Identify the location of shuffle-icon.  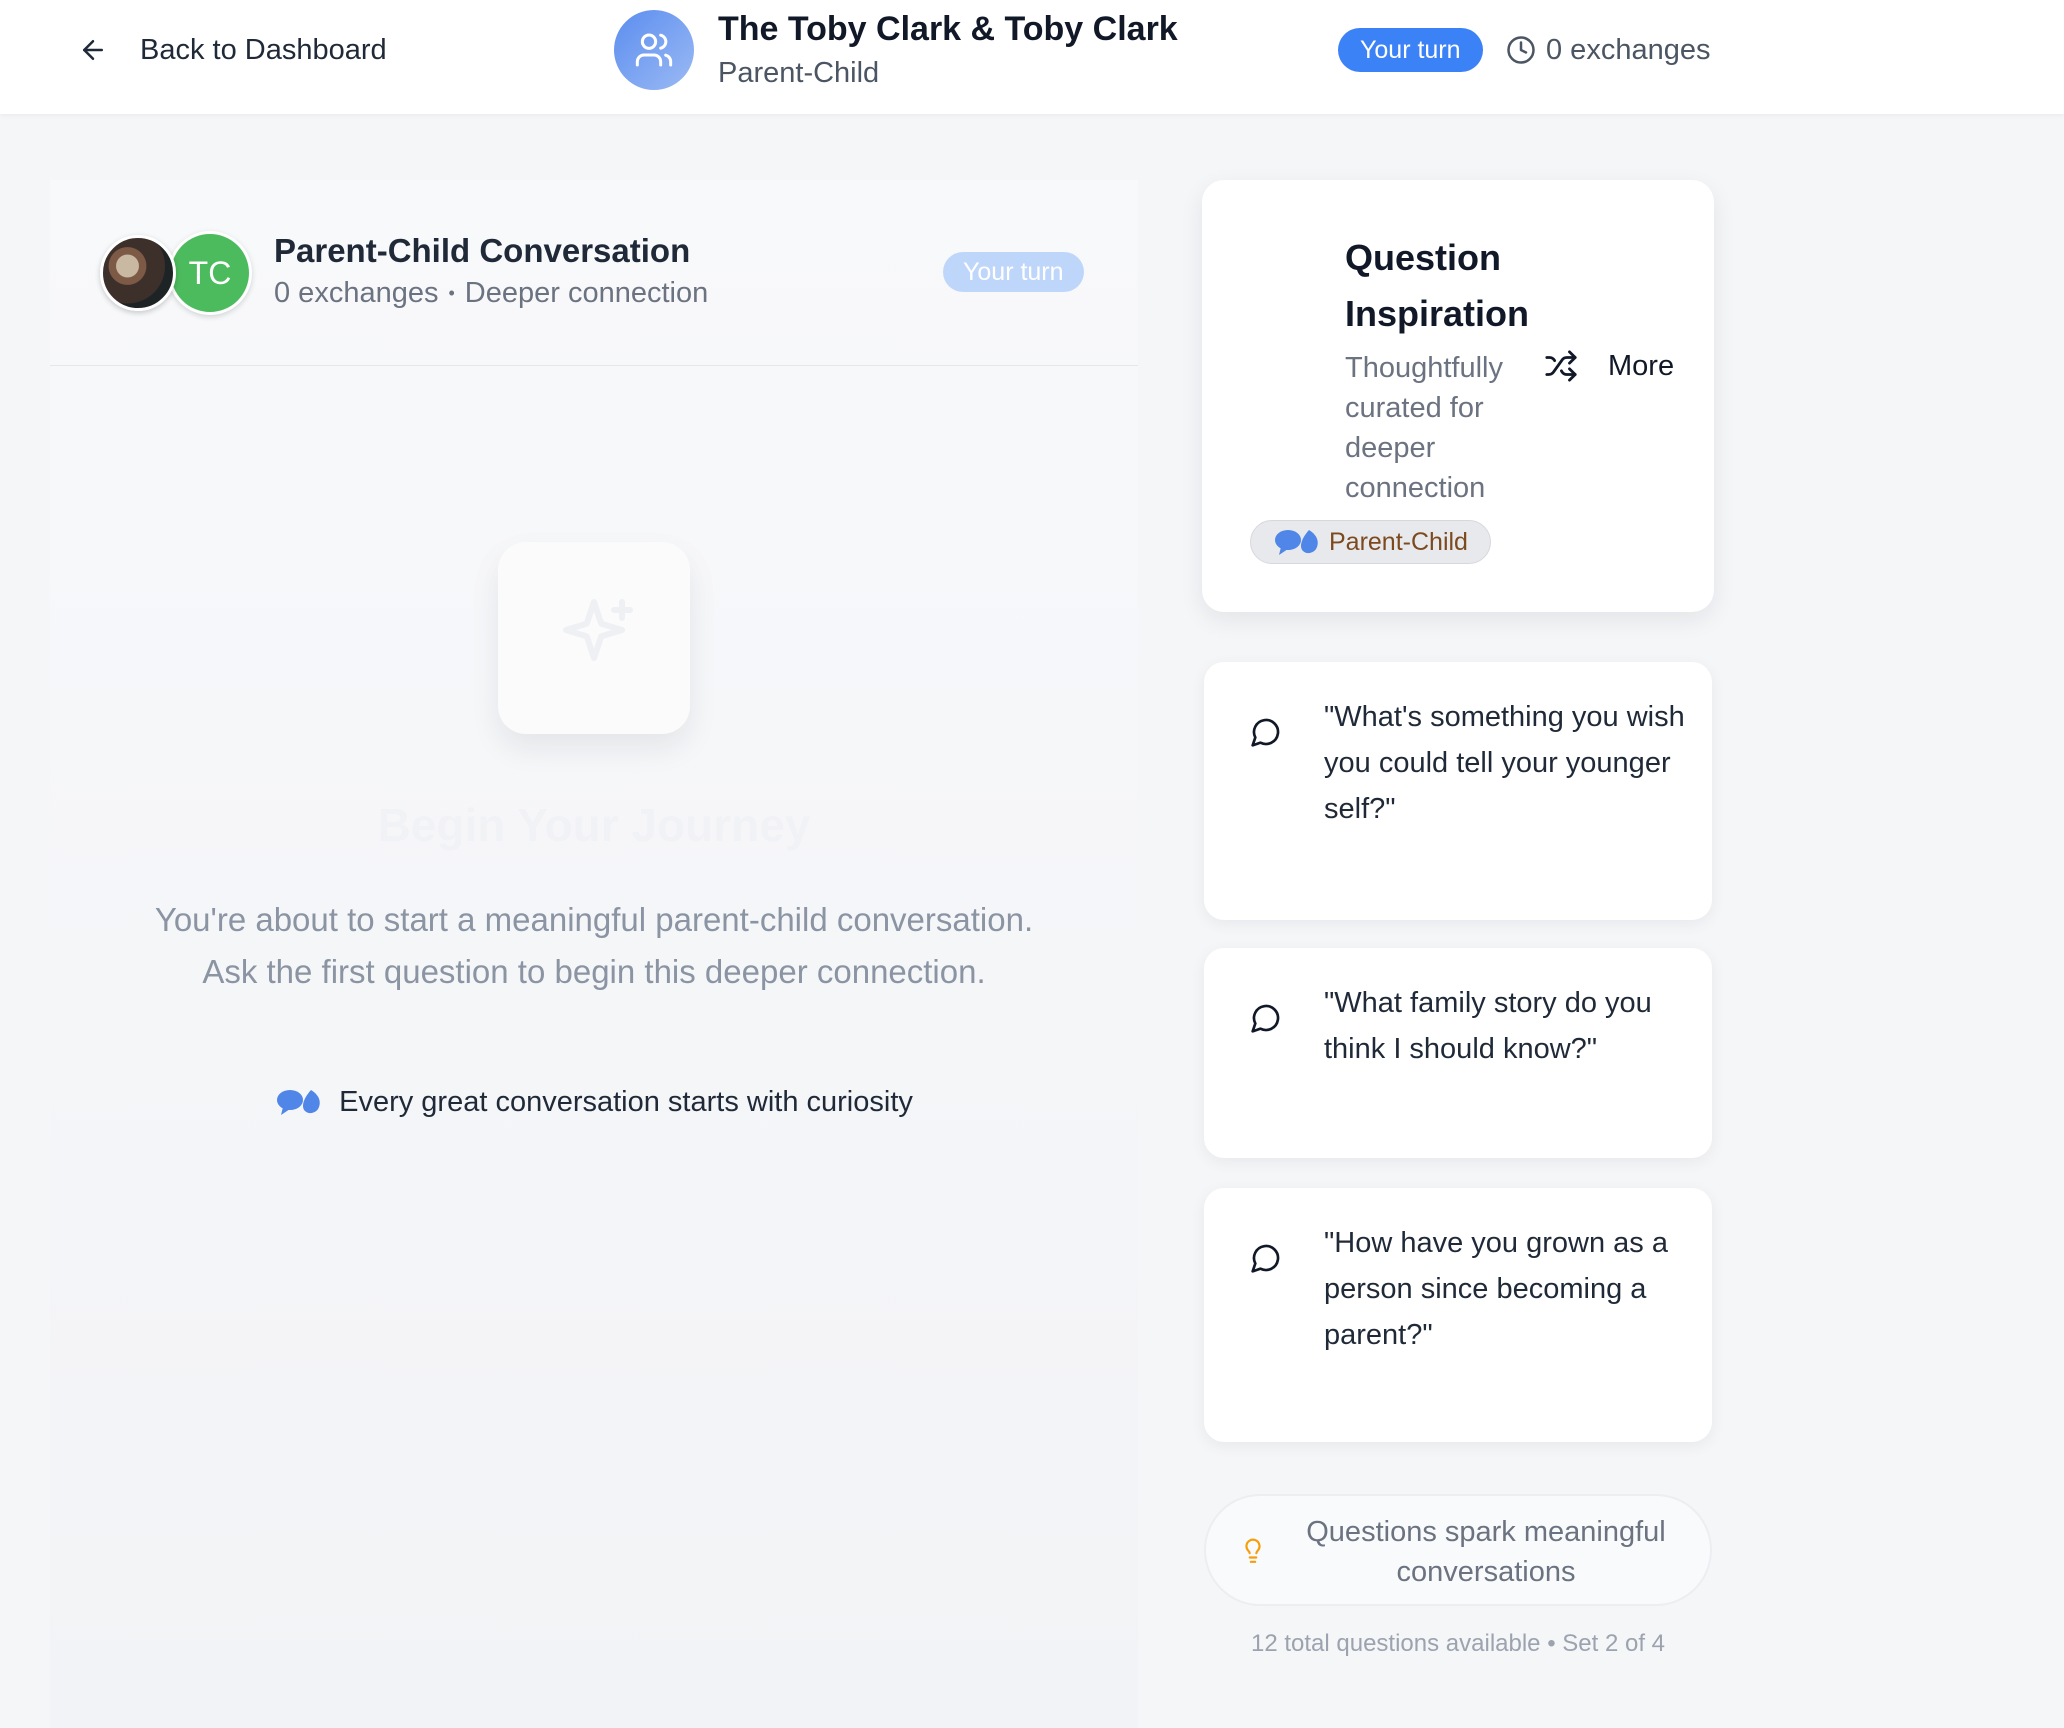
(1561, 366).